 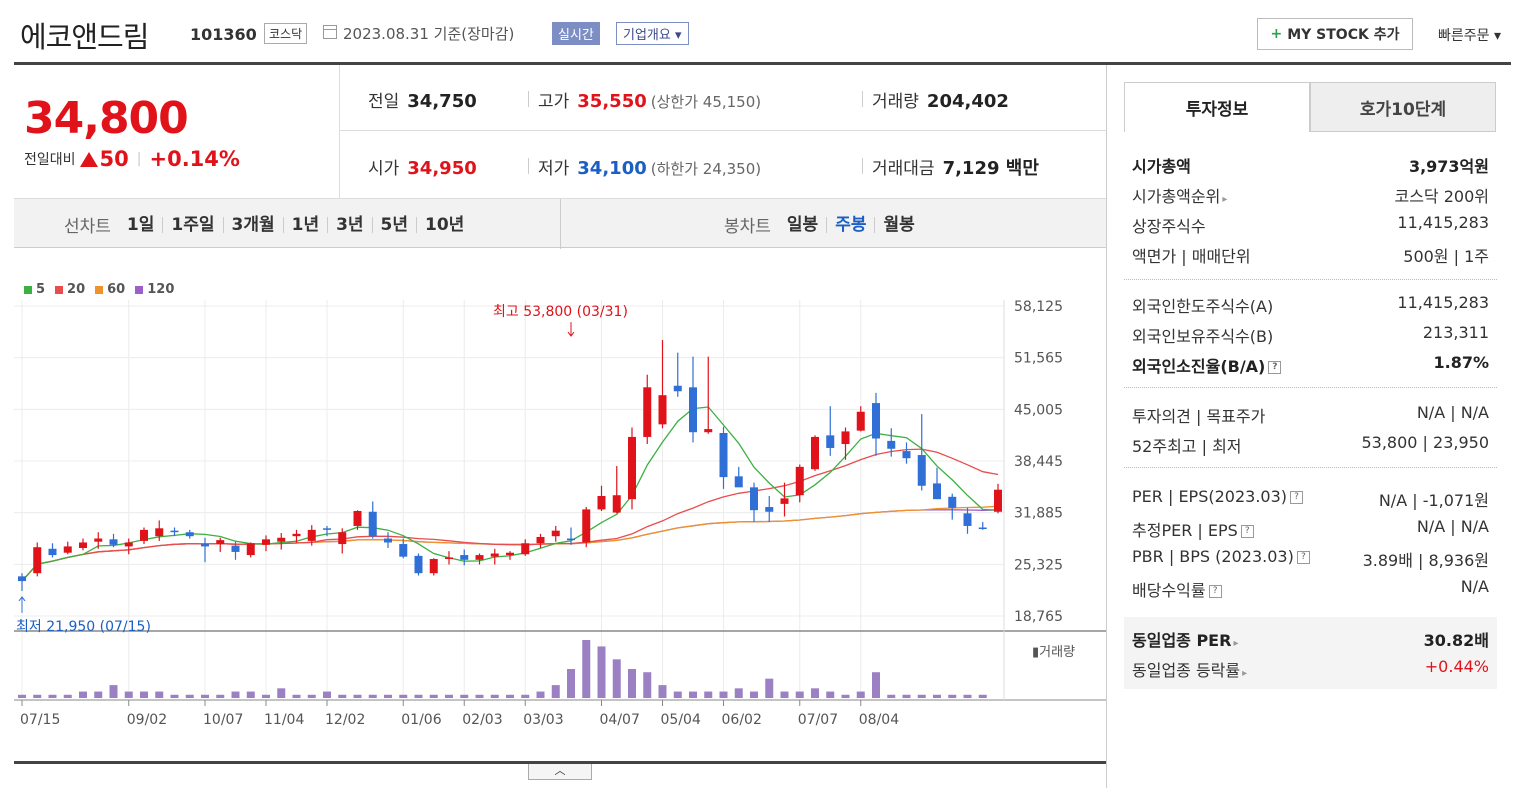 What do you see at coordinates (879, 720) in the screenshot?
I see `x-tick-label: 08/04` at bounding box center [879, 720].